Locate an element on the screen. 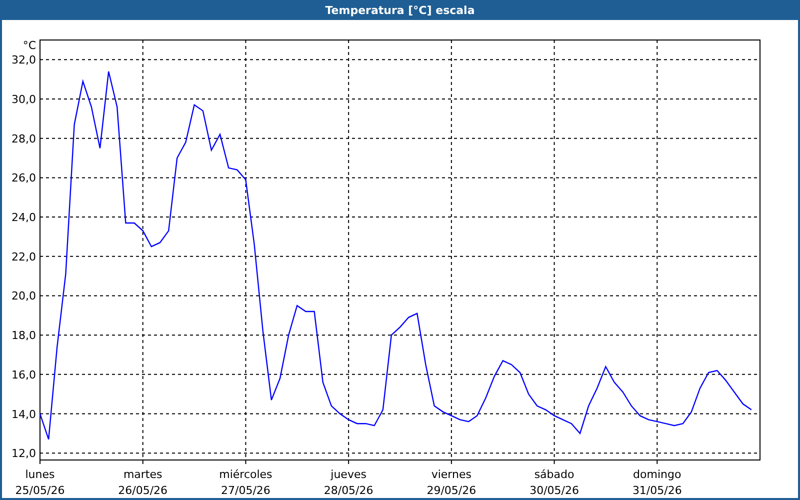 This screenshot has width=800, height=500. weekday-label: martes is located at coordinates (142, 474).